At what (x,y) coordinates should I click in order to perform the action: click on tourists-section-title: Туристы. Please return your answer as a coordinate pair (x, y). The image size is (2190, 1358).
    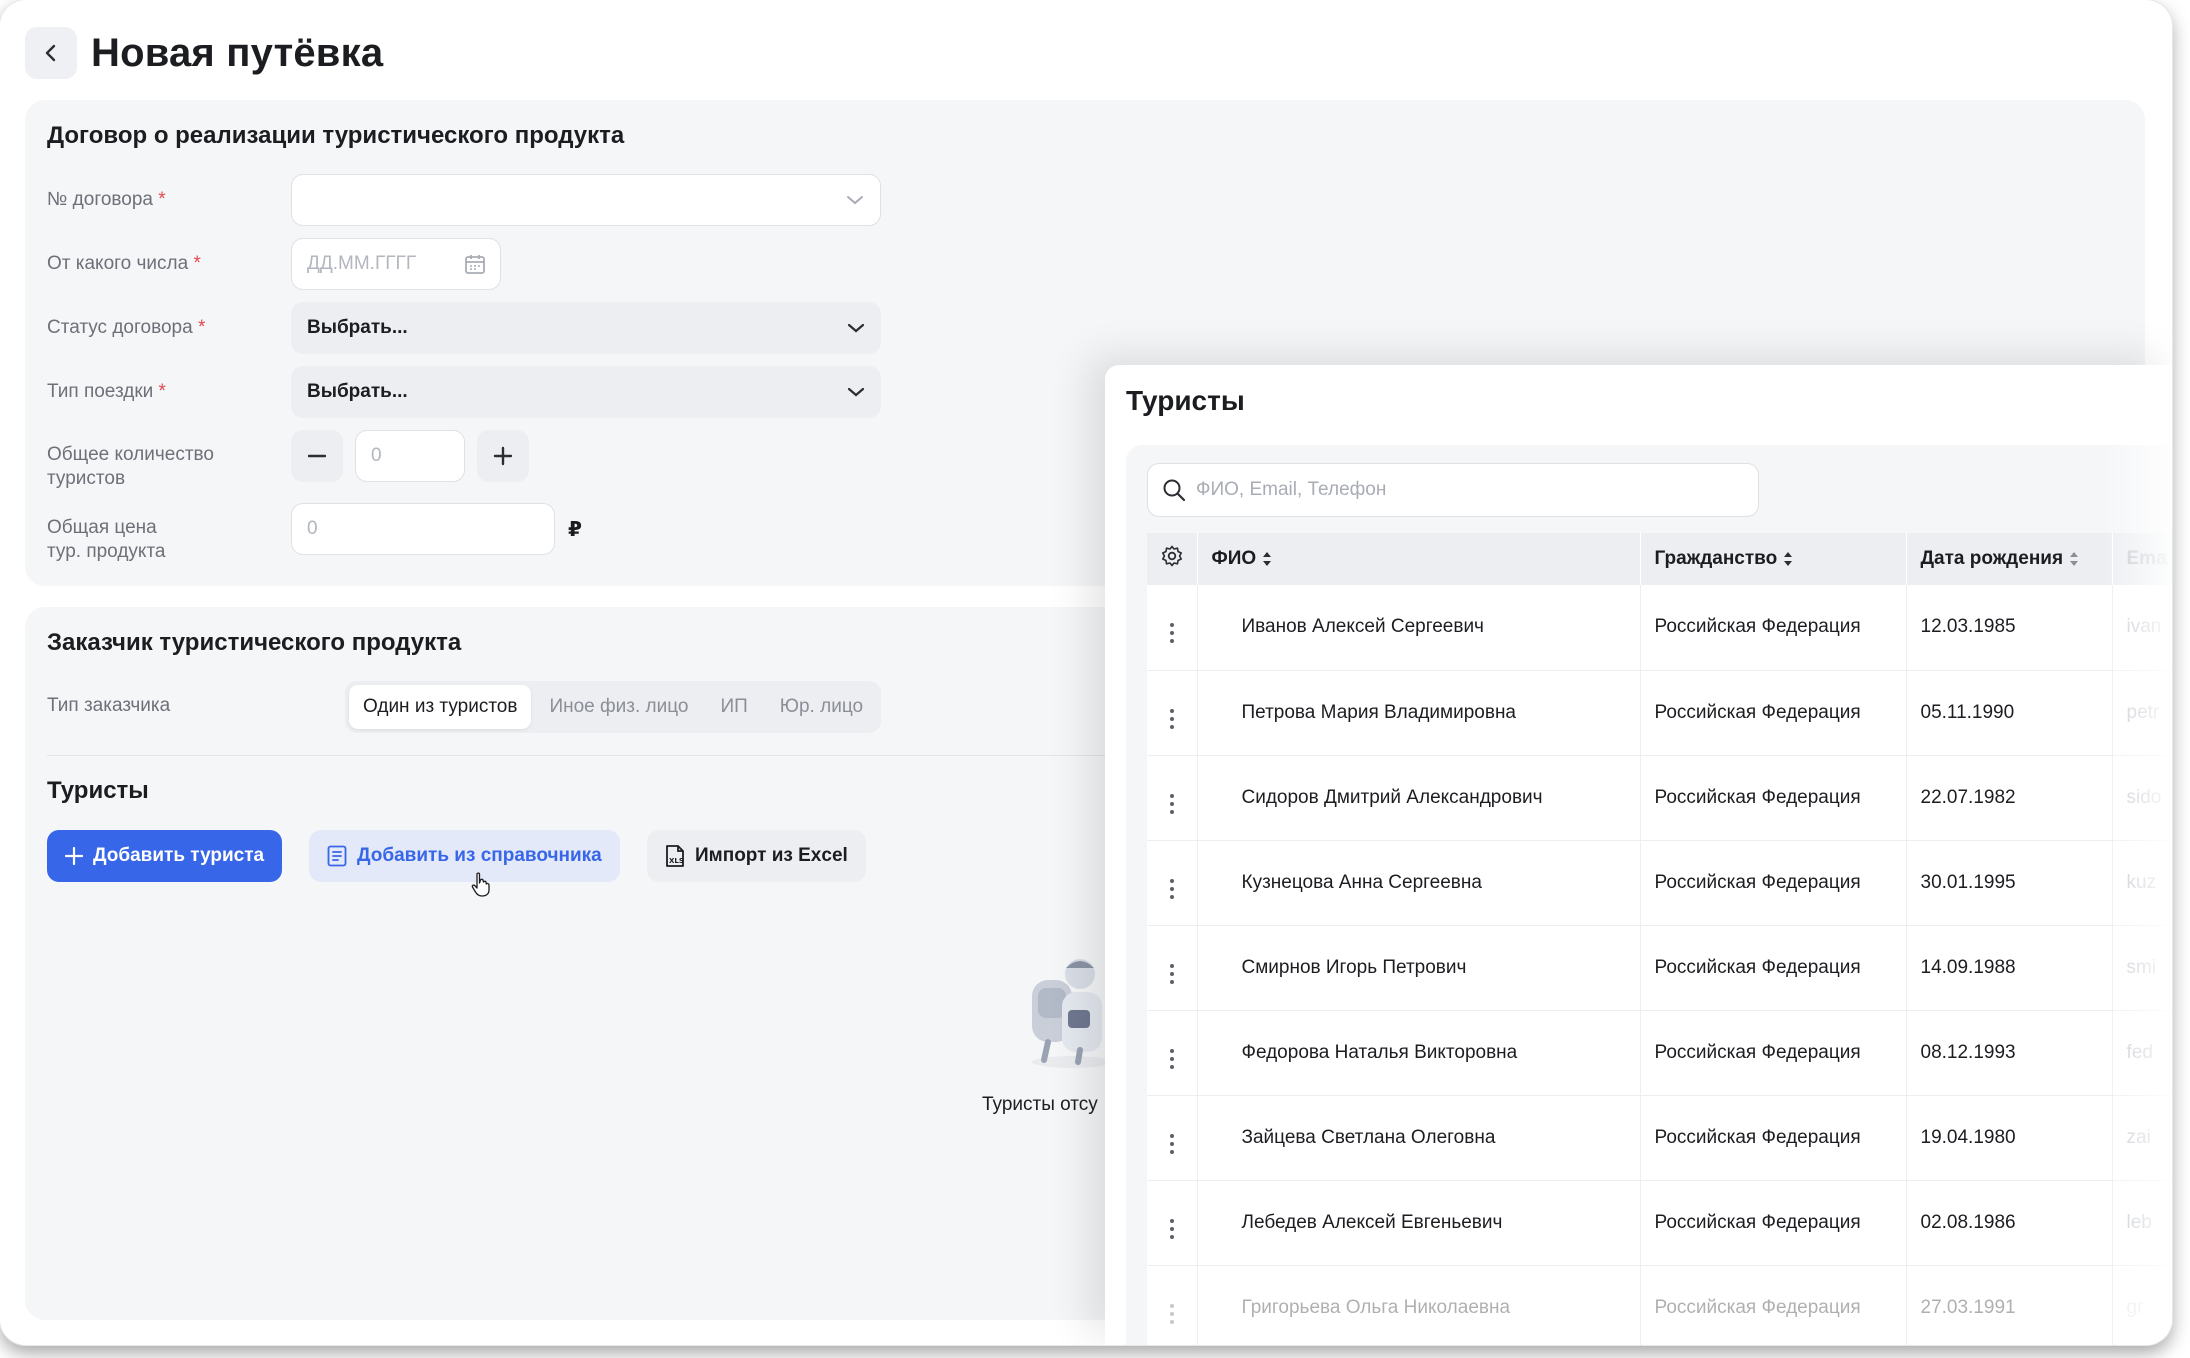
    Looking at the image, I should click on (98, 790).